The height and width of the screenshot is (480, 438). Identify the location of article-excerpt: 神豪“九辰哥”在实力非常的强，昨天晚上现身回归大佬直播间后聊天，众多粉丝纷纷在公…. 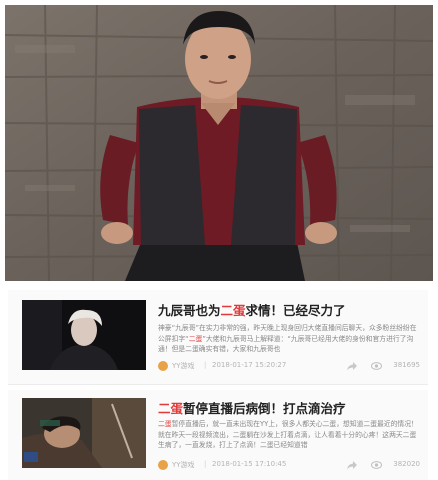
(287, 338).